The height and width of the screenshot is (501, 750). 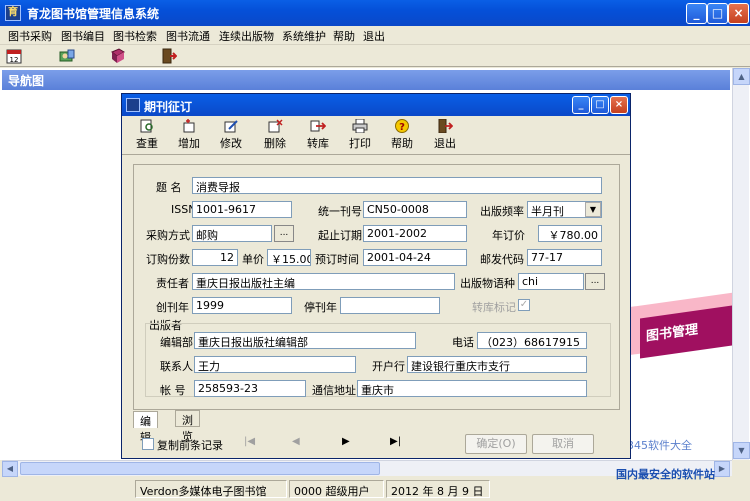 I want to click on exit-label: 退出, so click(x=445, y=143).